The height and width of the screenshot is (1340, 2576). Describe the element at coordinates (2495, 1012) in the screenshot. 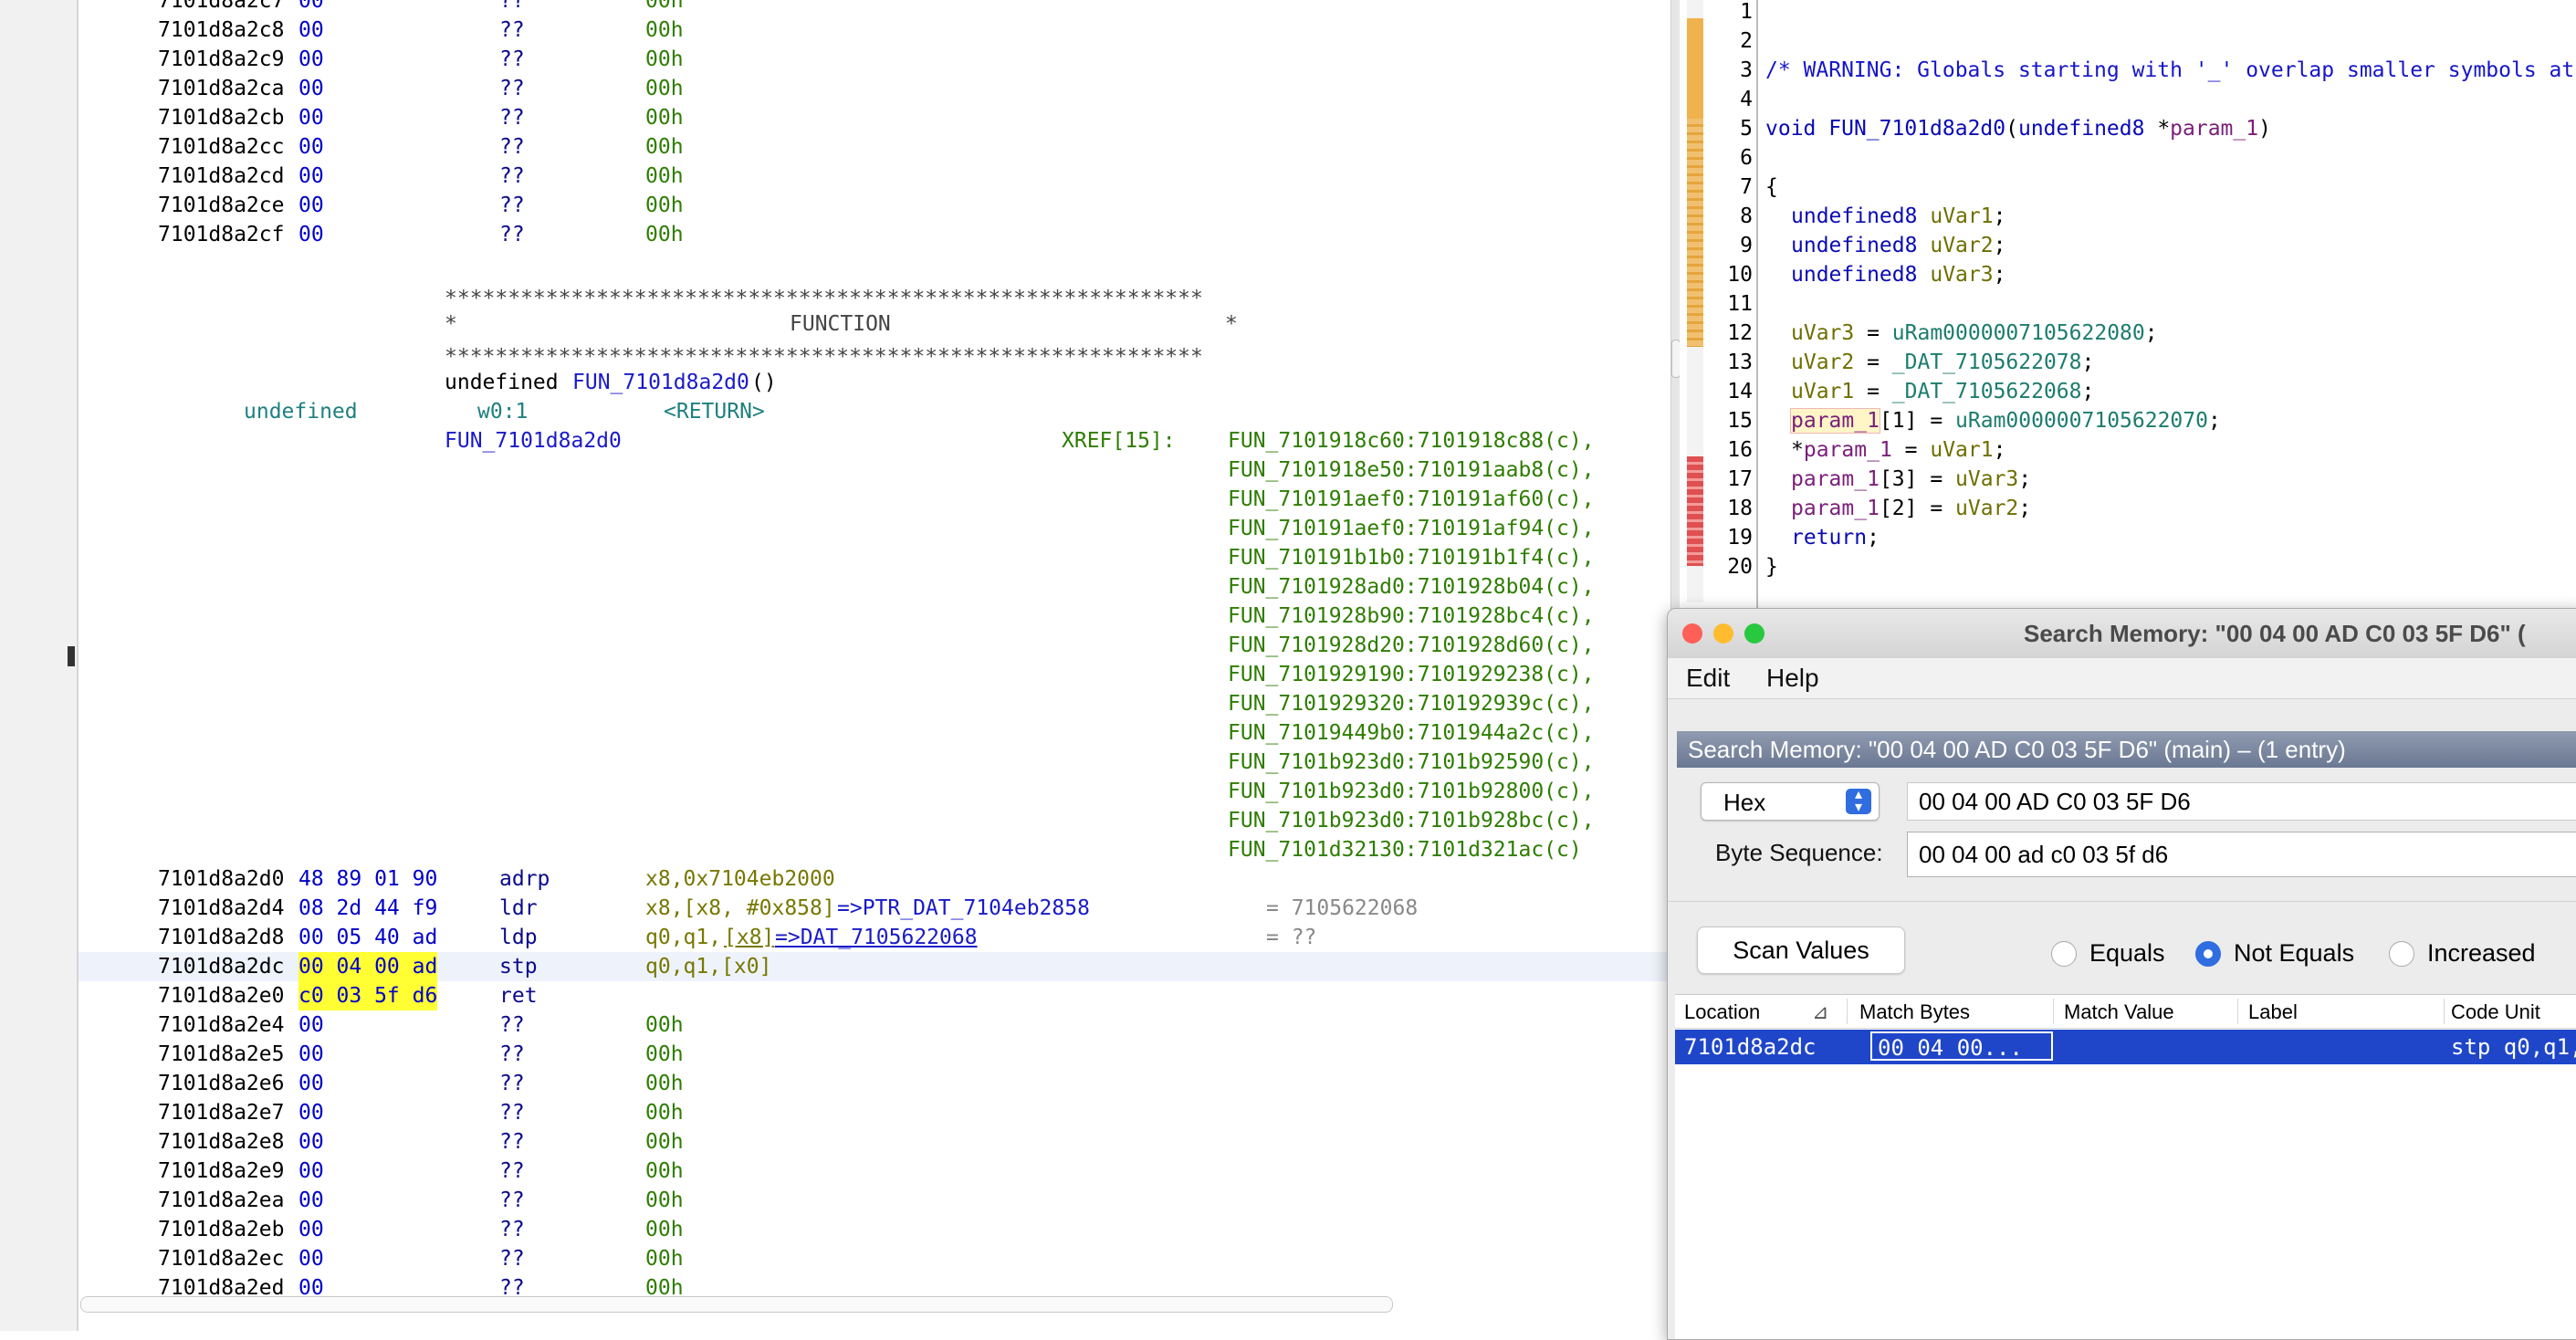

I see `column-header-code-unit: Code Unit` at that location.